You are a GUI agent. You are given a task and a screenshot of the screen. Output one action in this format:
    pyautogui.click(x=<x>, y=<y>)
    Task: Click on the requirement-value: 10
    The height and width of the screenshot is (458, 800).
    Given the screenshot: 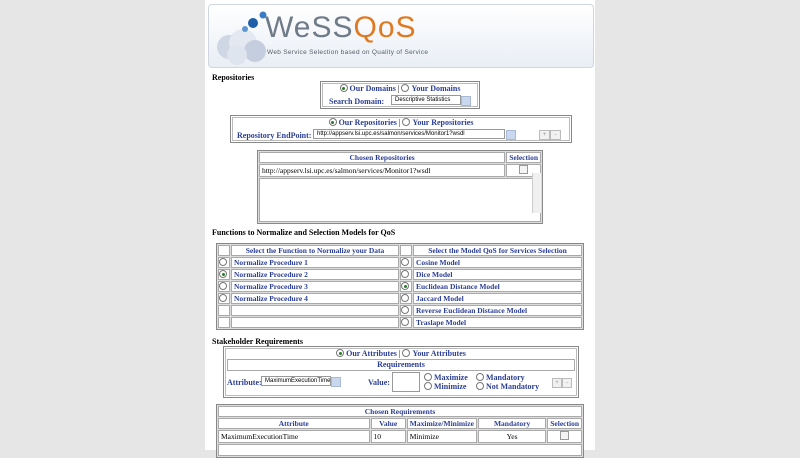 What is the action you would take?
    pyautogui.click(x=388, y=436)
    